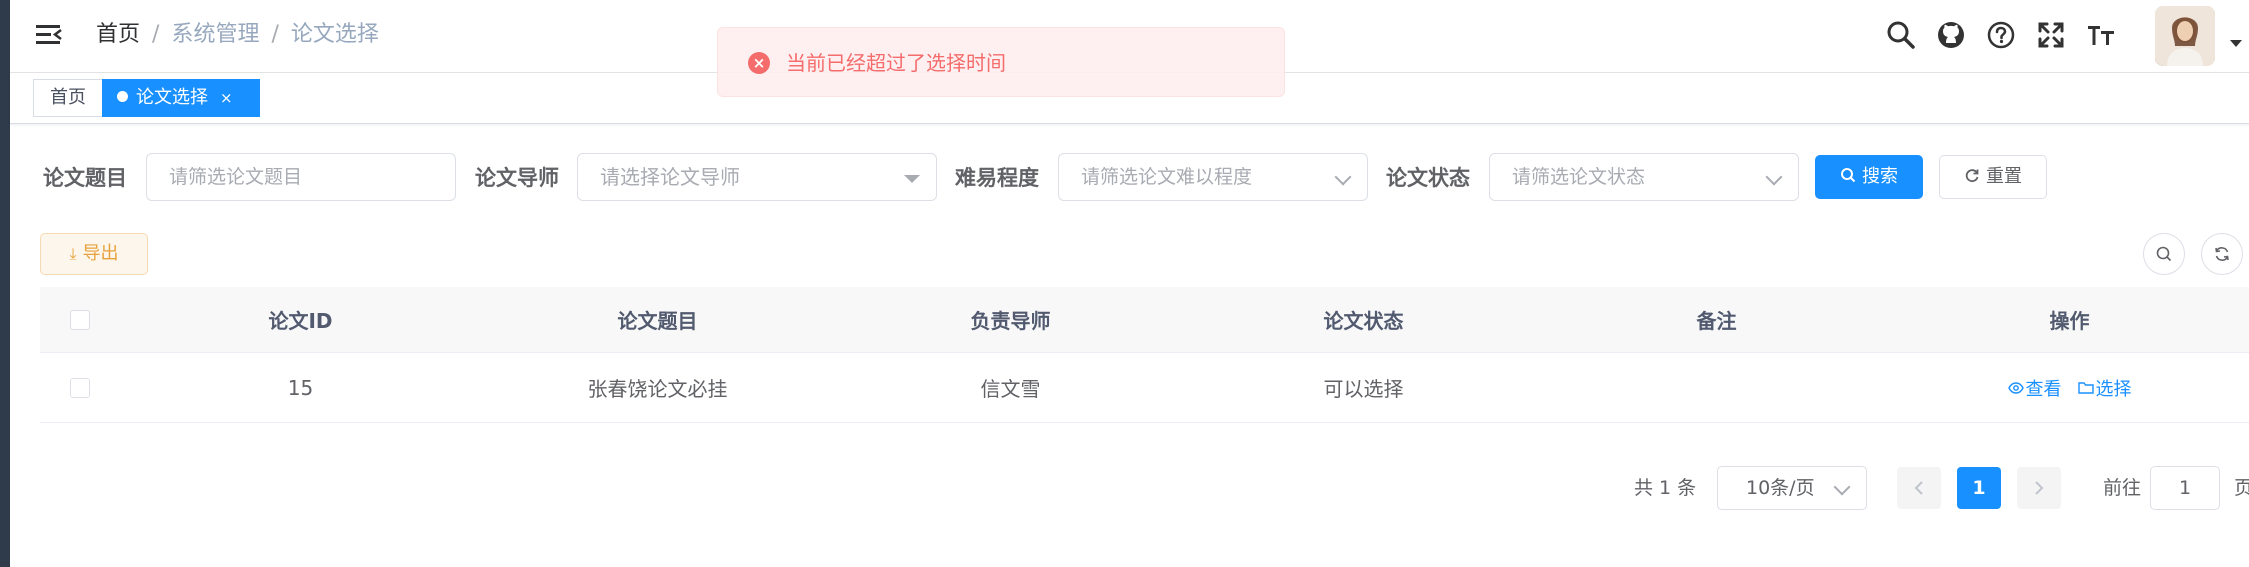 The width and height of the screenshot is (2249, 567). What do you see at coordinates (1144, 320) in the screenshot?
I see `table-header: 论文ID 论文题目 负责导师 论文状态 备注 操作` at bounding box center [1144, 320].